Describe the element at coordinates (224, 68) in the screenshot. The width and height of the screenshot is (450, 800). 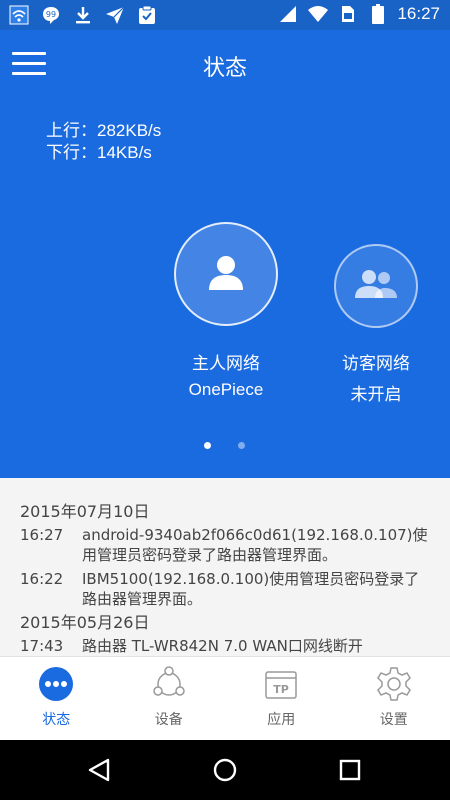
I see `page-title: 状态` at that location.